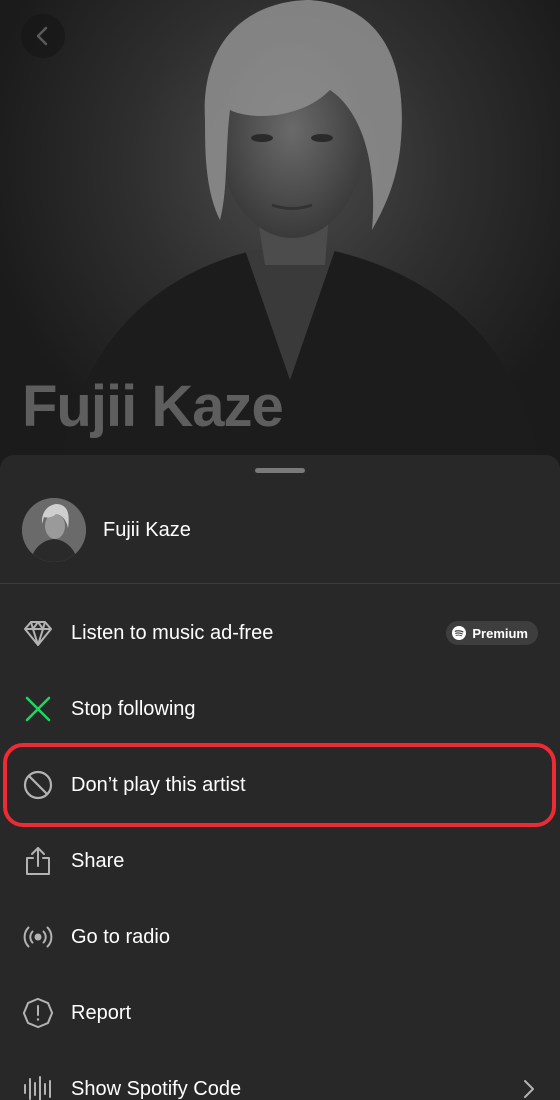 The width and height of the screenshot is (560, 1100). I want to click on divider, so click(280, 583).